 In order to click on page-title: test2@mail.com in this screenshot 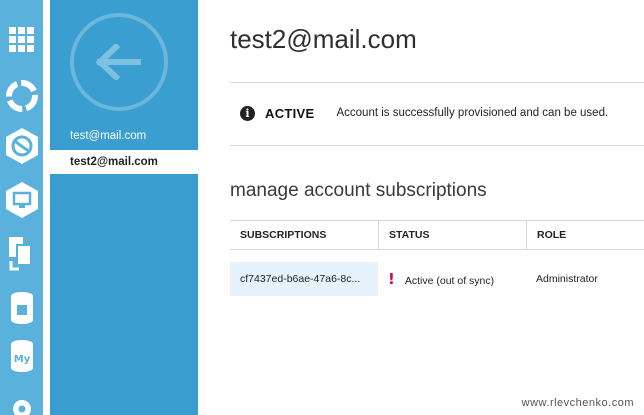, I will do `click(323, 39)`.